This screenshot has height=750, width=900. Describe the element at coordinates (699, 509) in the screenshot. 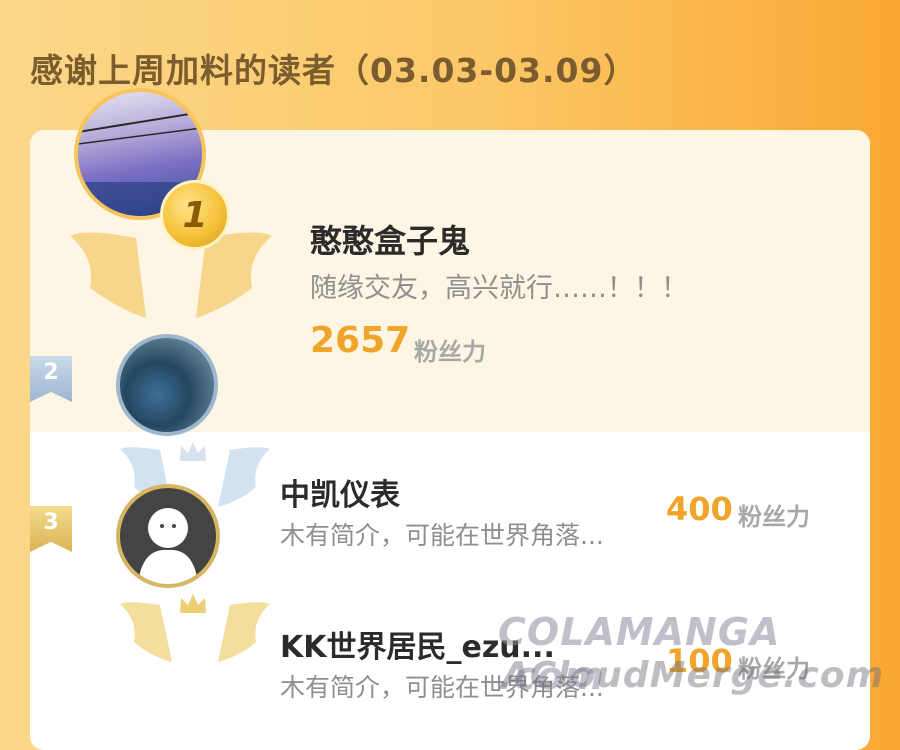

I see `fan-power-value: 400` at that location.